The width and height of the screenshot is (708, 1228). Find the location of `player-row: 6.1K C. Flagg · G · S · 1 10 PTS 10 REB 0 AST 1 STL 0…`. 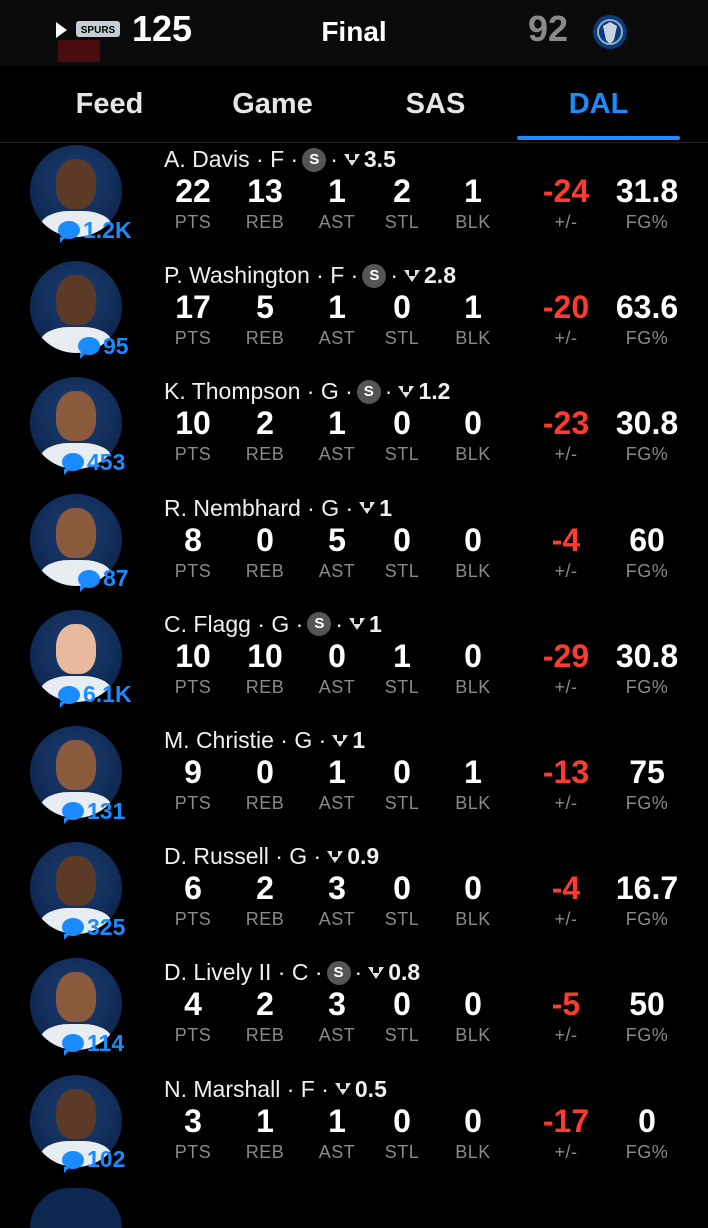

player-row: 6.1K C. Flagg · G · S · 1 10 PTS 10 REB 0 AST 1 STL 0… is located at coordinates (354, 665).